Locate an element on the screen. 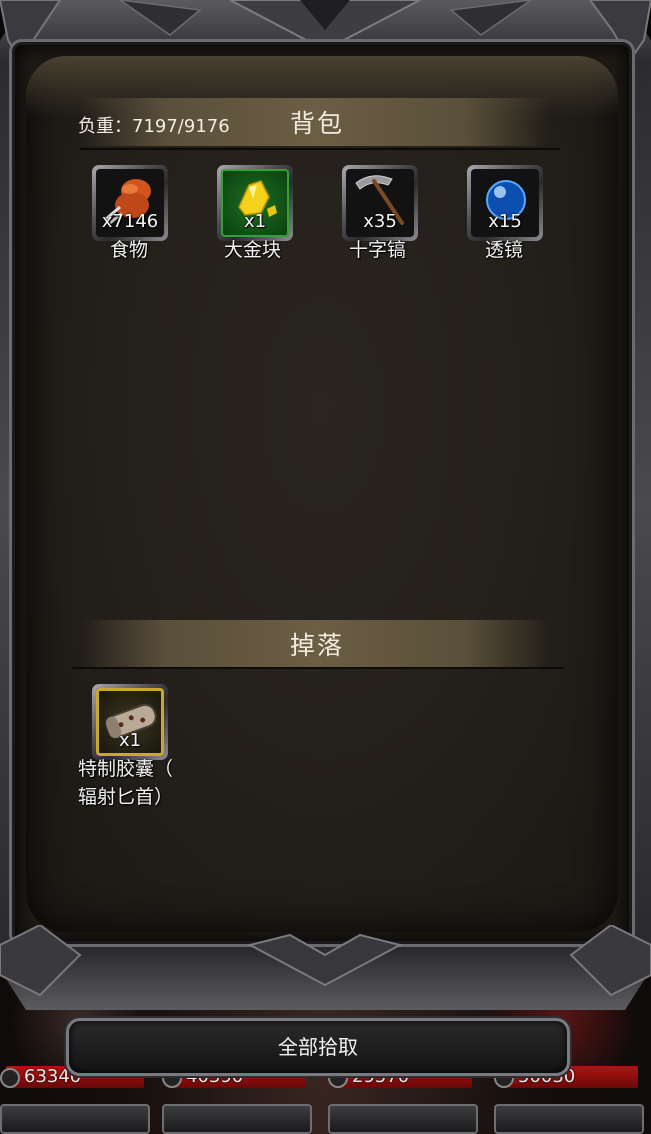 The width and height of the screenshot is (651, 1134). backpack-title: 背包 is located at coordinates (317, 123).